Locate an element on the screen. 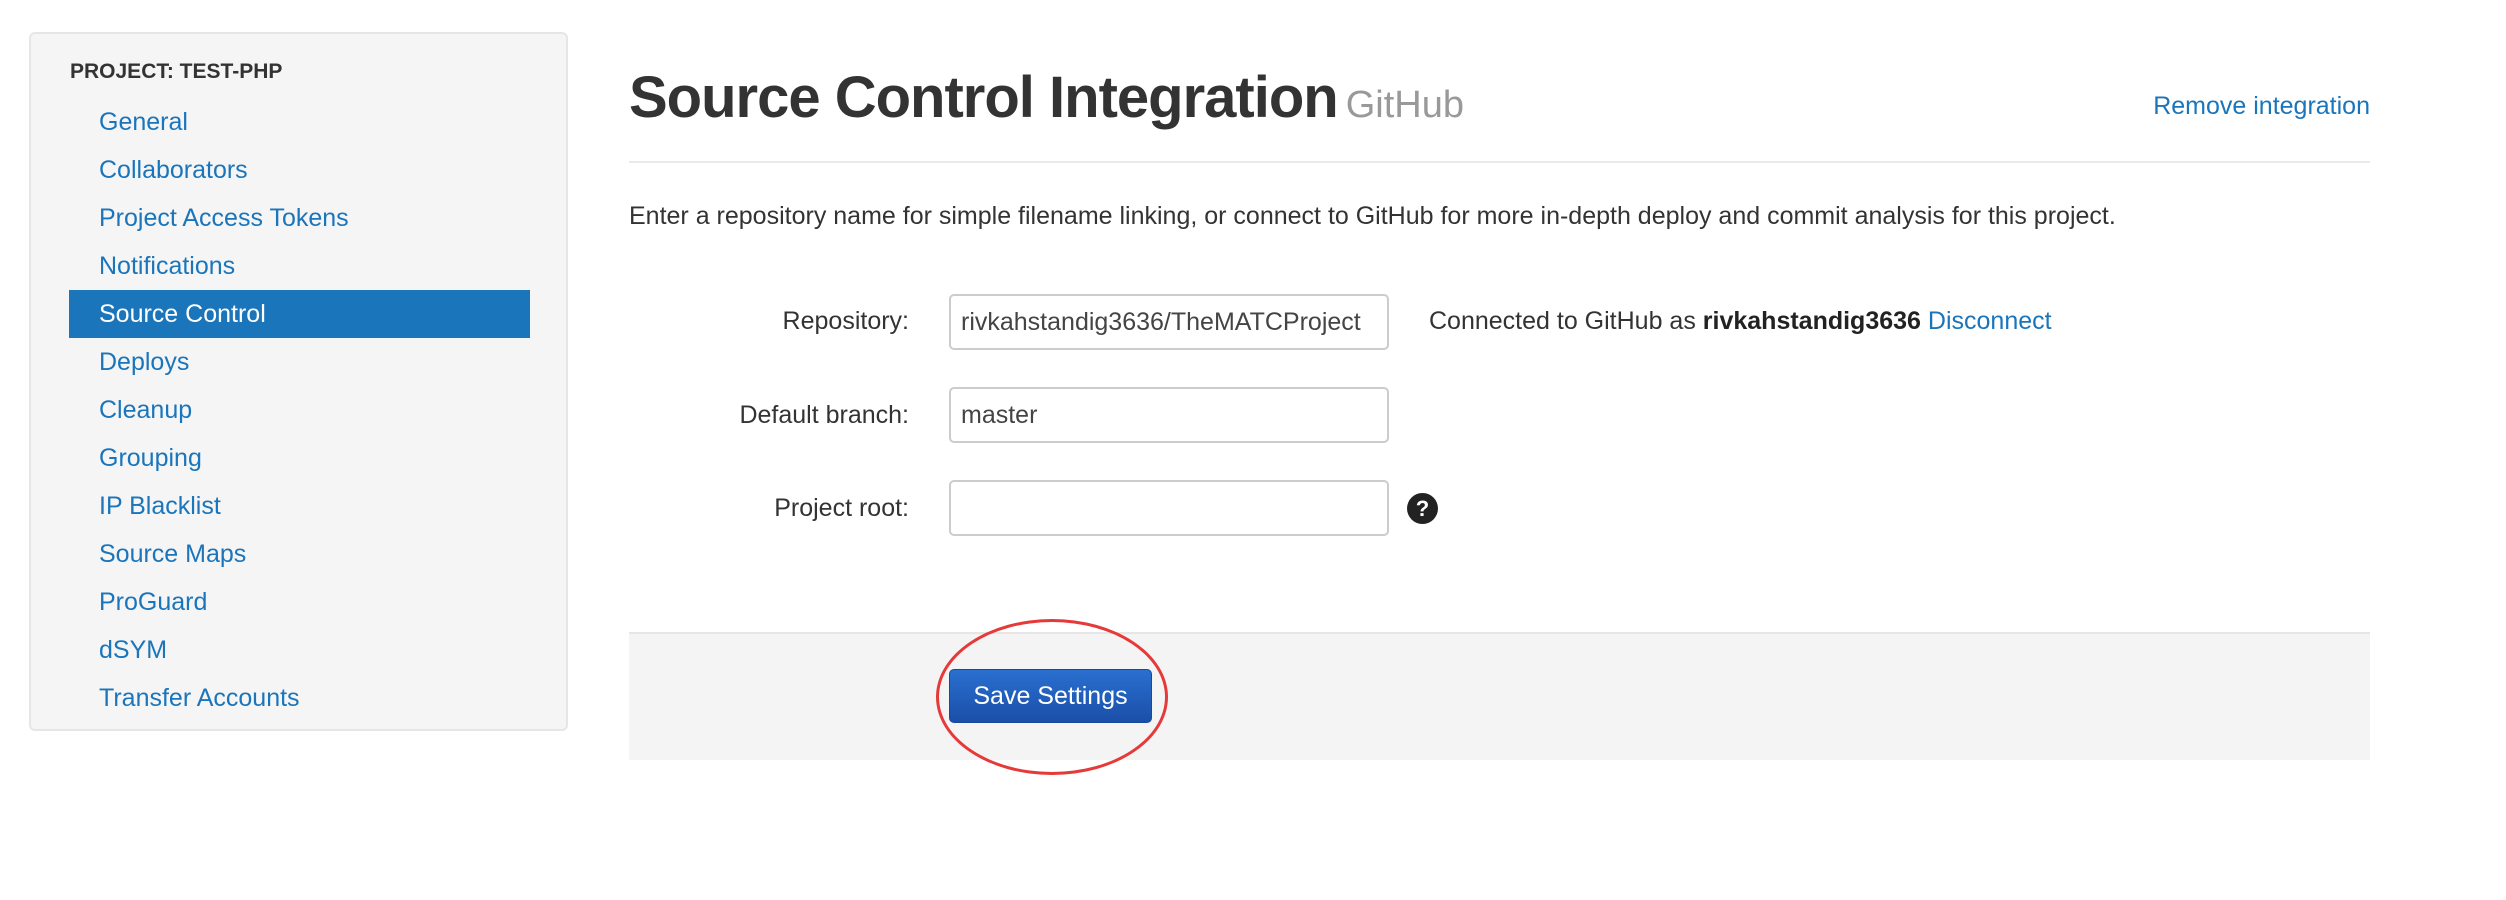  page-title: Source Control Integration GitHub is located at coordinates (1046, 97).